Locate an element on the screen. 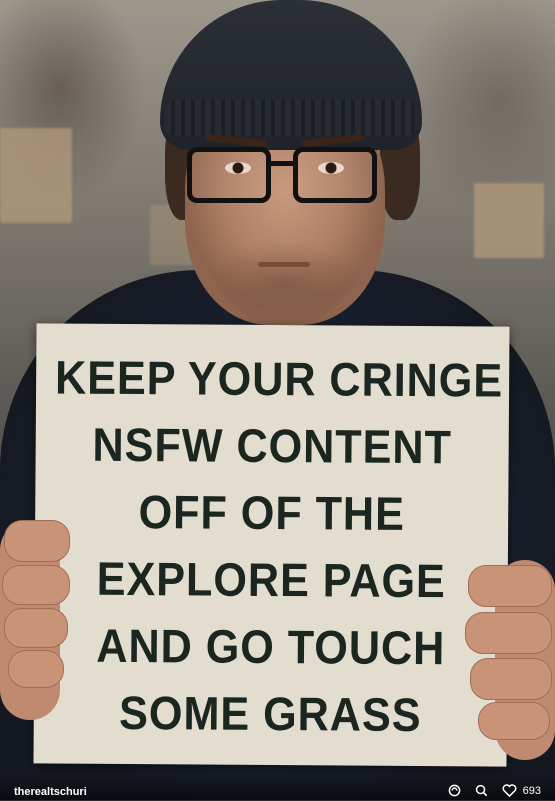 This screenshot has width=555, height=801. sign-line: NSFW CONTENT is located at coordinates (272, 445).